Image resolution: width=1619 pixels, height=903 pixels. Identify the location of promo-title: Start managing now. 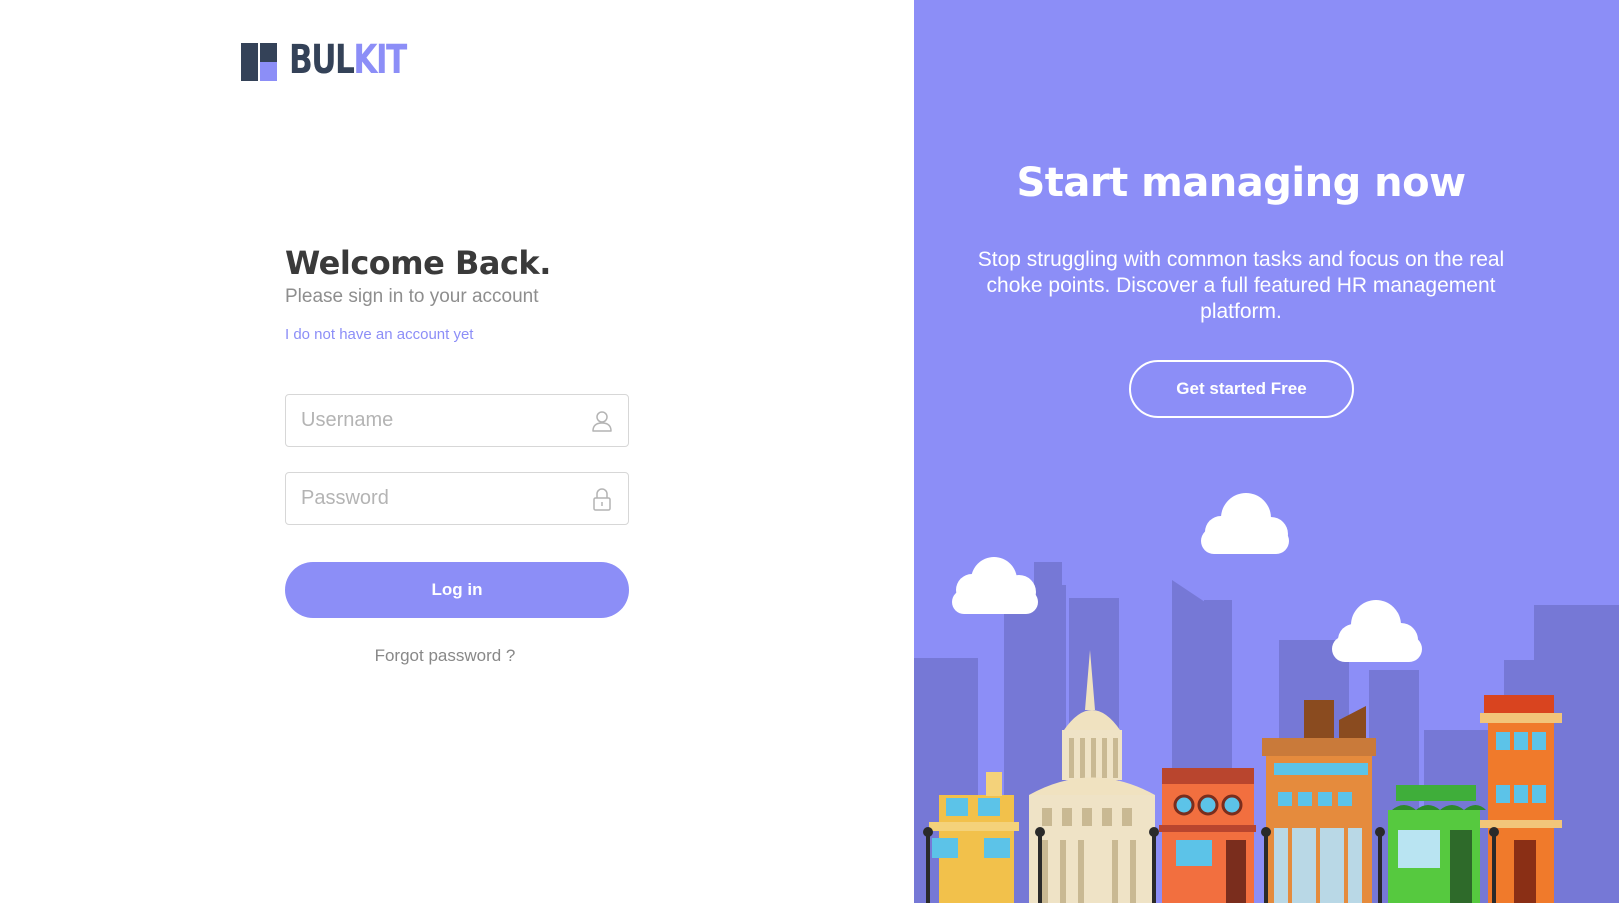
(1241, 183).